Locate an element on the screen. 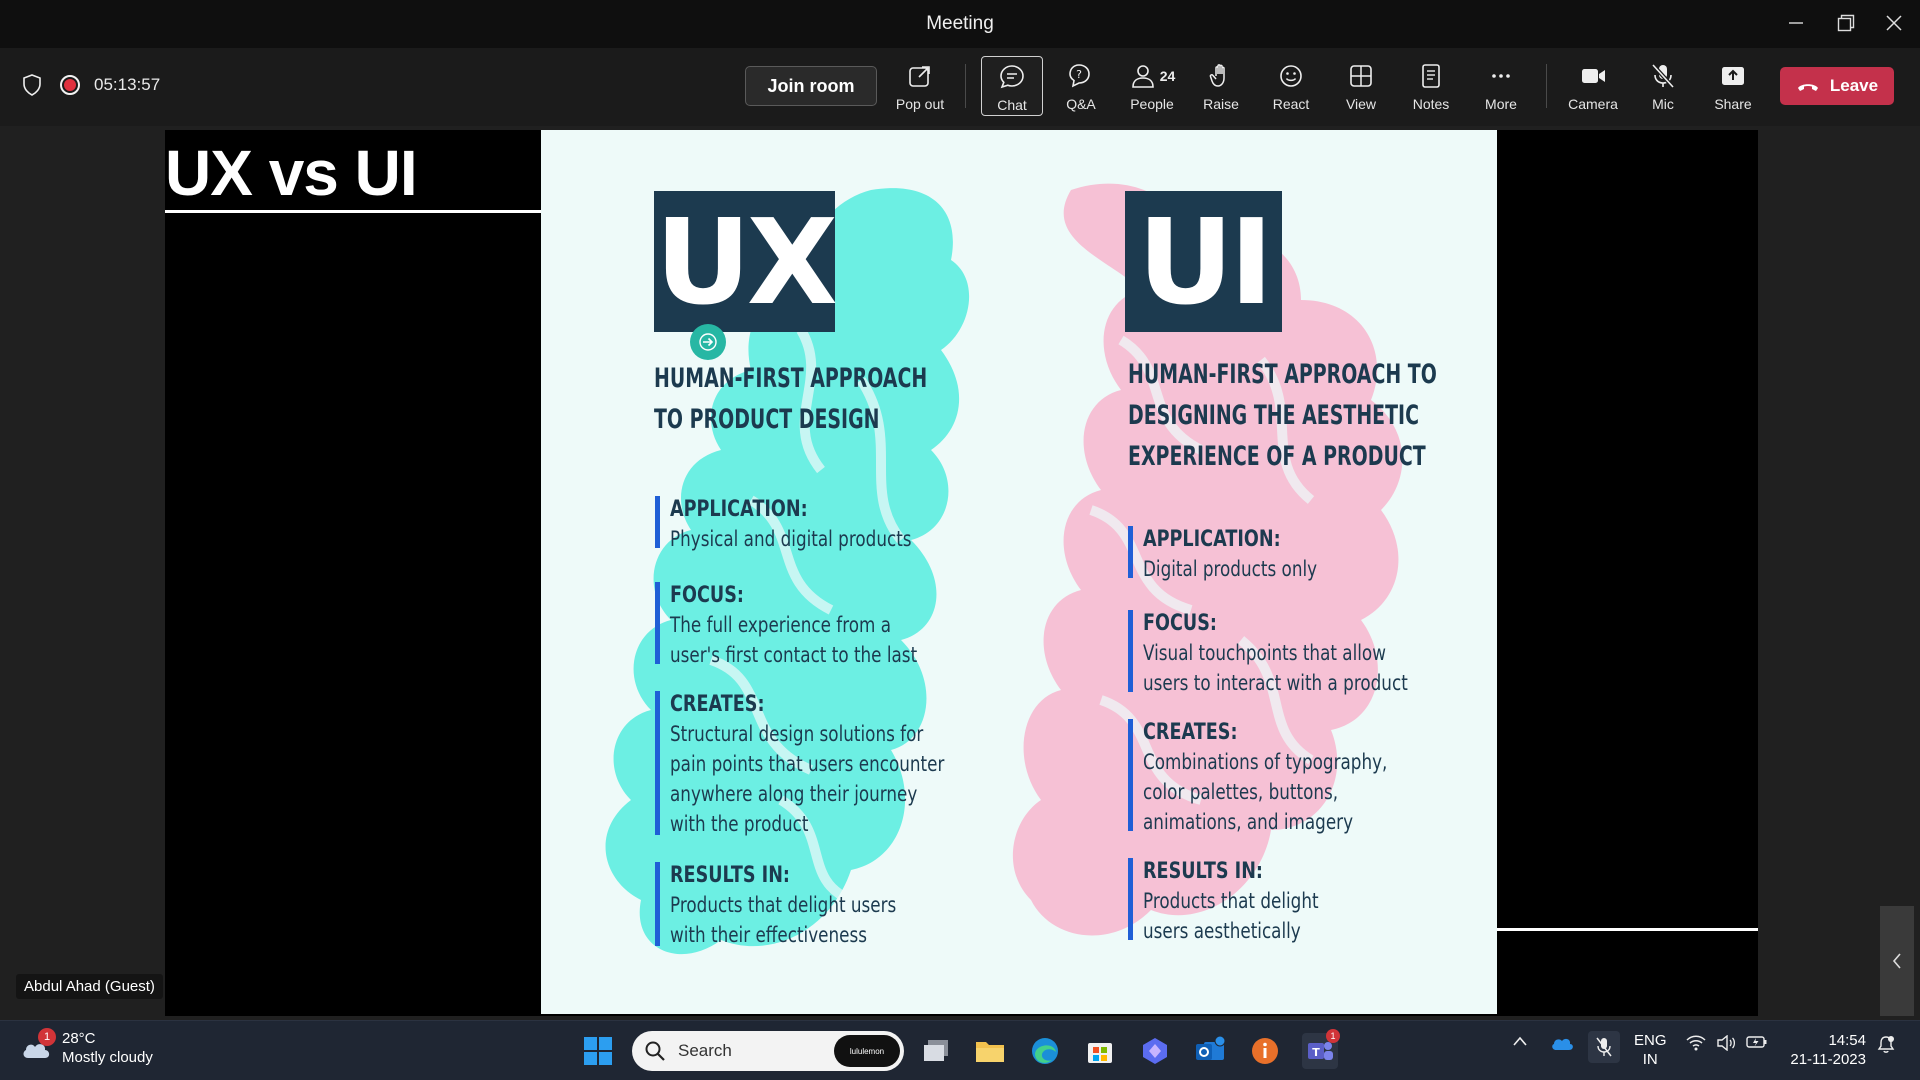 This screenshot has height=1080, width=1920. chevron-up-icon is located at coordinates (1520, 1041).